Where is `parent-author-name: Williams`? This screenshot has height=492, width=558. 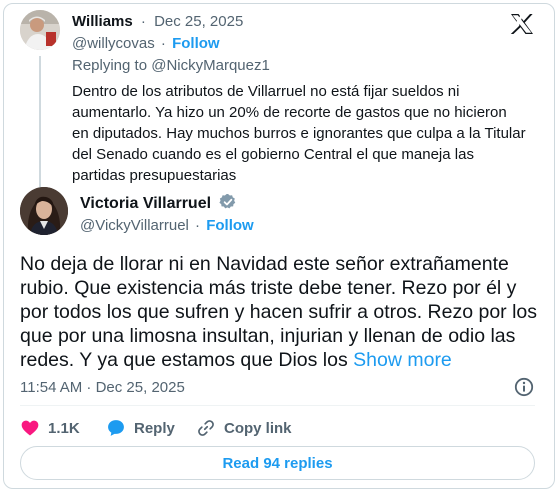 parent-author-name: Williams is located at coordinates (102, 21).